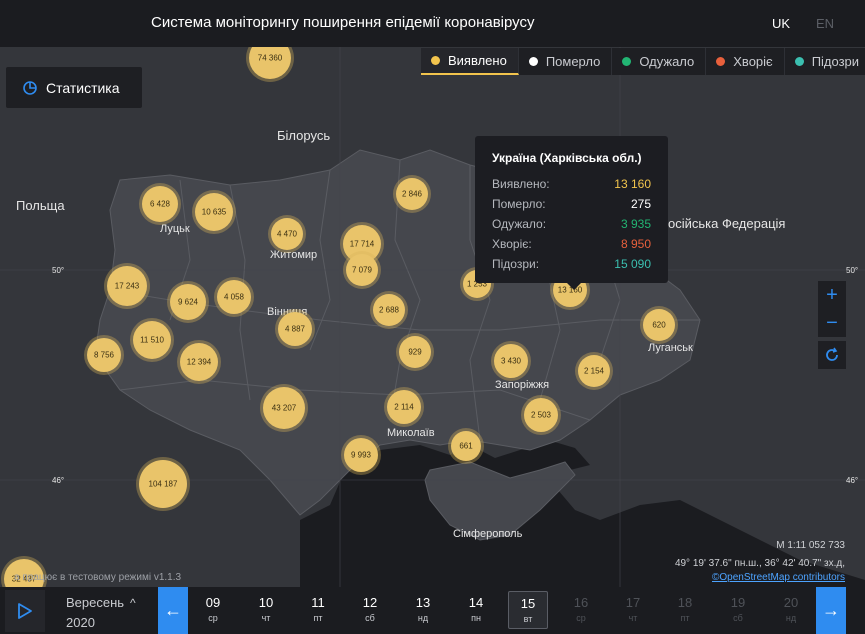  What do you see at coordinates (40, 205) in the screenshot?
I see `map-label-poland: Польща` at bounding box center [40, 205].